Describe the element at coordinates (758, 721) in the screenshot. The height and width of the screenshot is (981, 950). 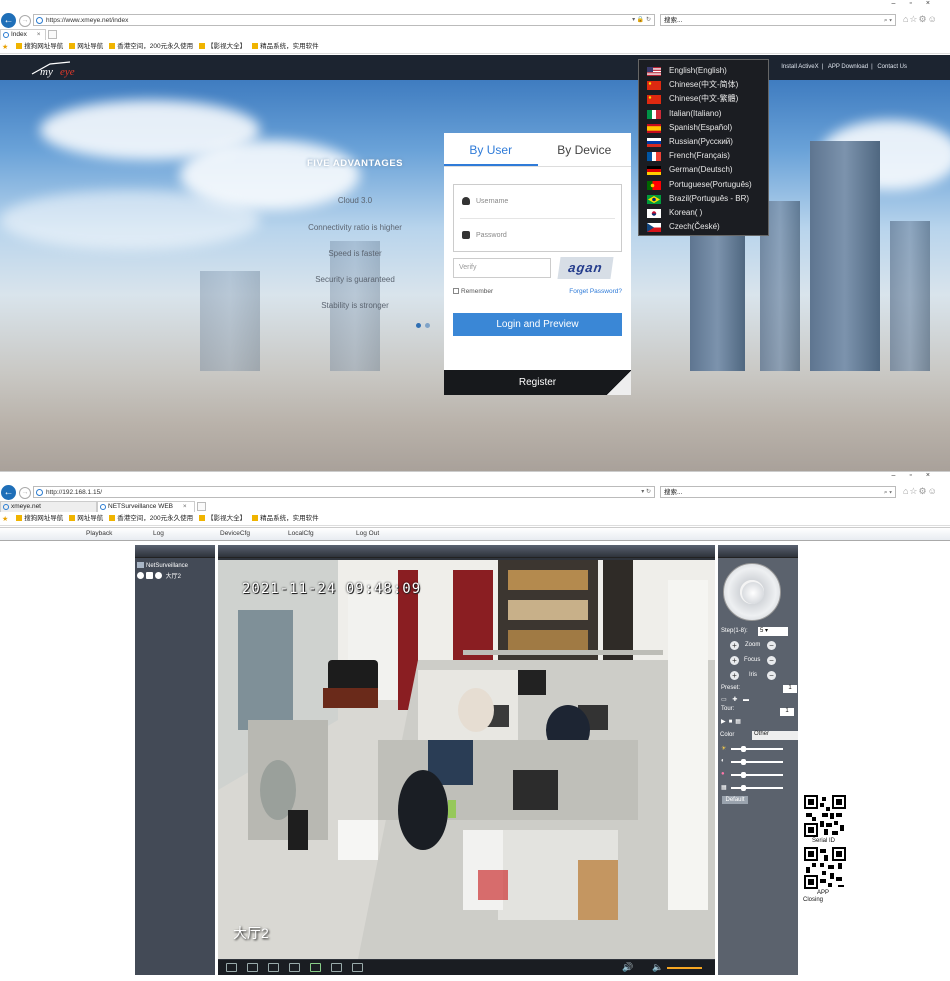
I see `tour-controls: ▶■▦` at that location.